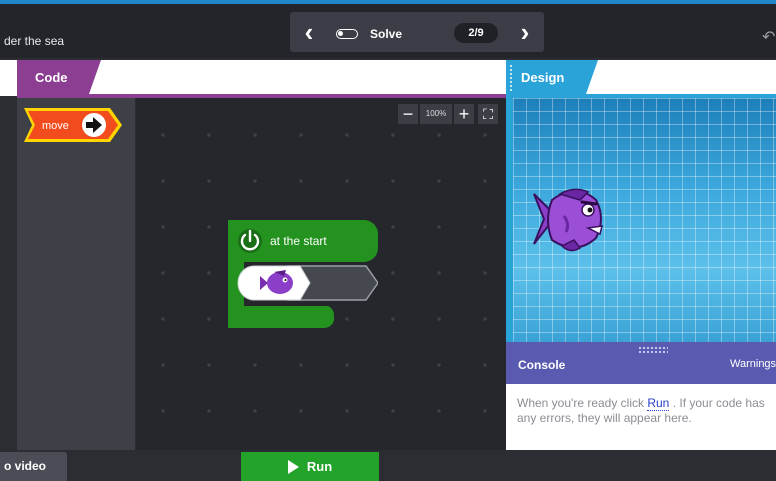  Describe the element at coordinates (8, 274) in the screenshot. I see `palette-gutter` at that location.